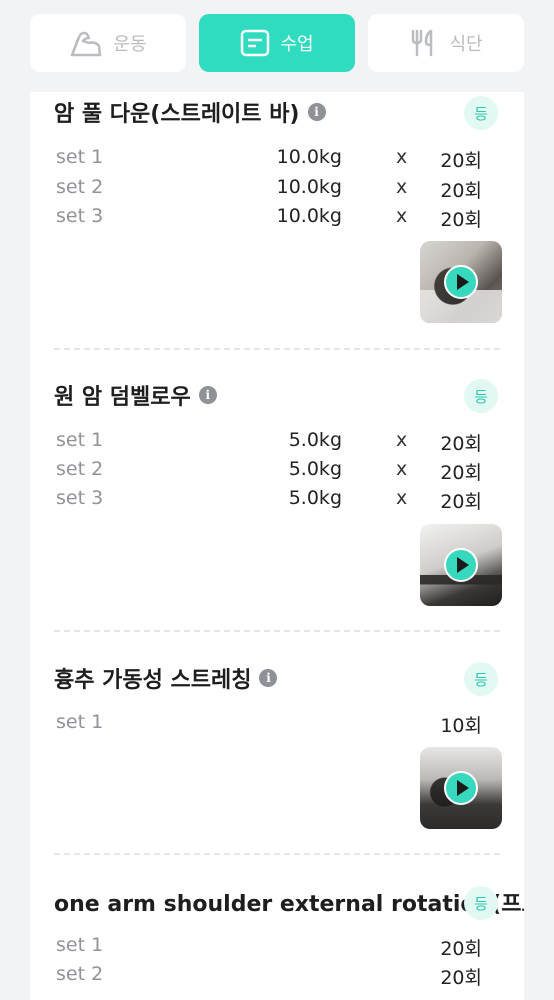 This screenshot has height=1000, width=554. I want to click on exercise-title-row: 원 암 덤벨로우 i, so click(135, 395).